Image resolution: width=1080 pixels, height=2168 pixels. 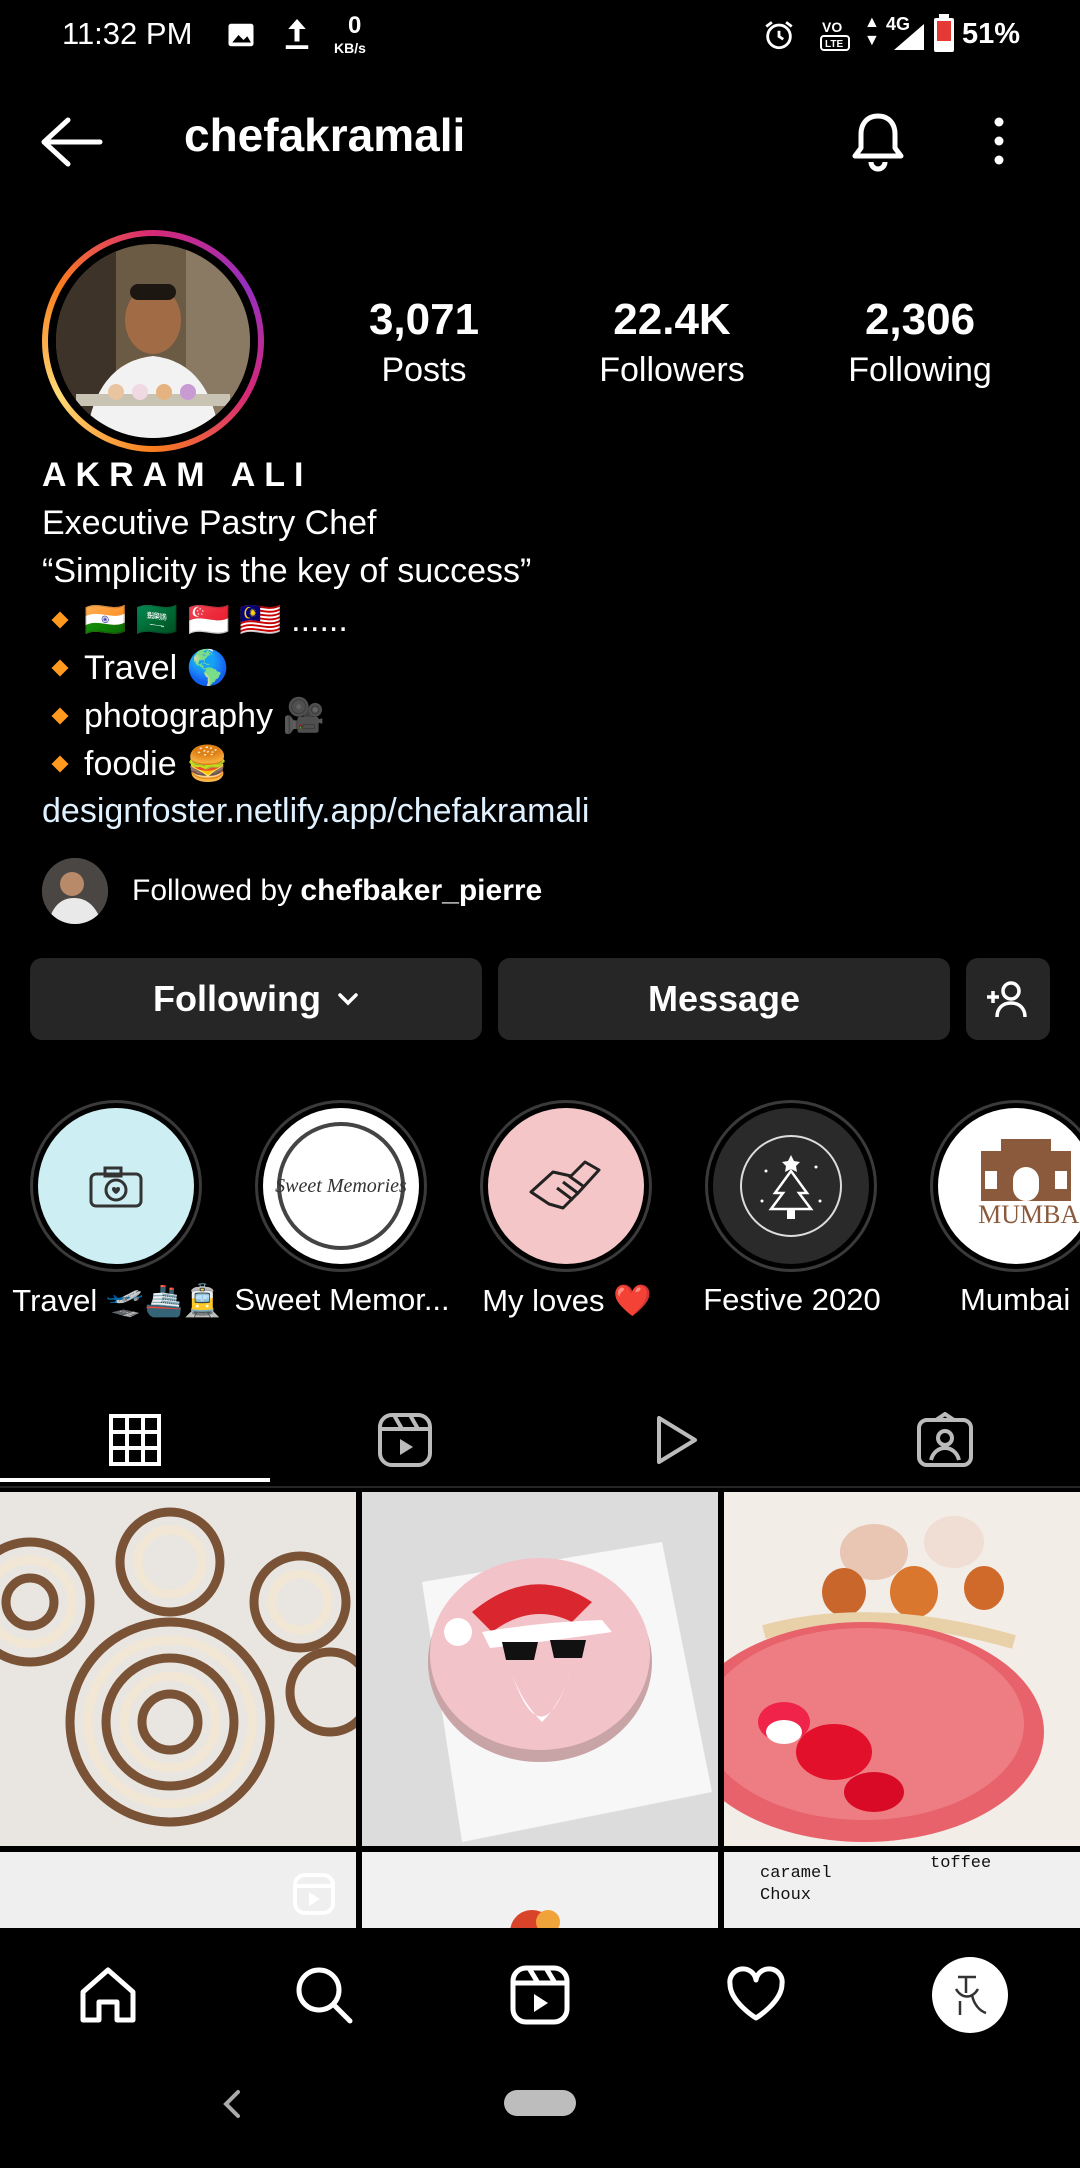 What do you see at coordinates (672, 342) in the screenshot?
I see `stat-followers: 22.4K Followers` at bounding box center [672, 342].